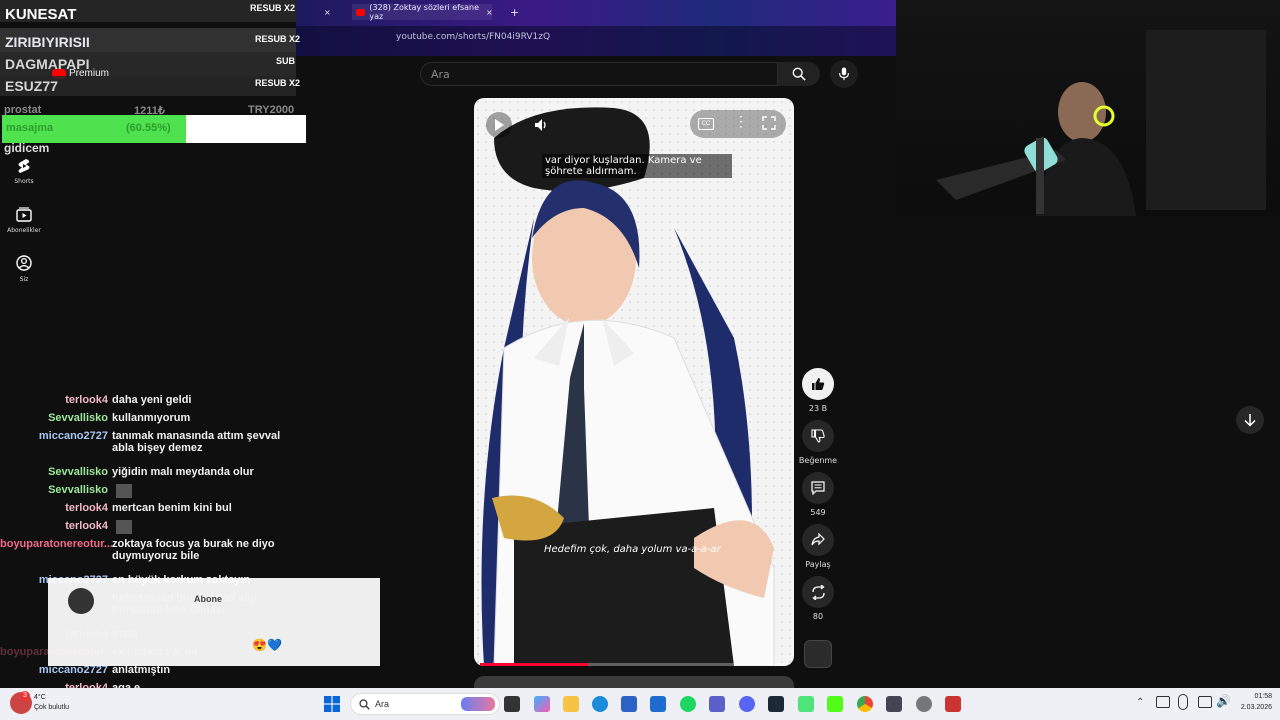 This screenshot has width=1280, height=720. Describe the element at coordinates (865, 704) in the screenshot. I see `chrome-icon` at that location.